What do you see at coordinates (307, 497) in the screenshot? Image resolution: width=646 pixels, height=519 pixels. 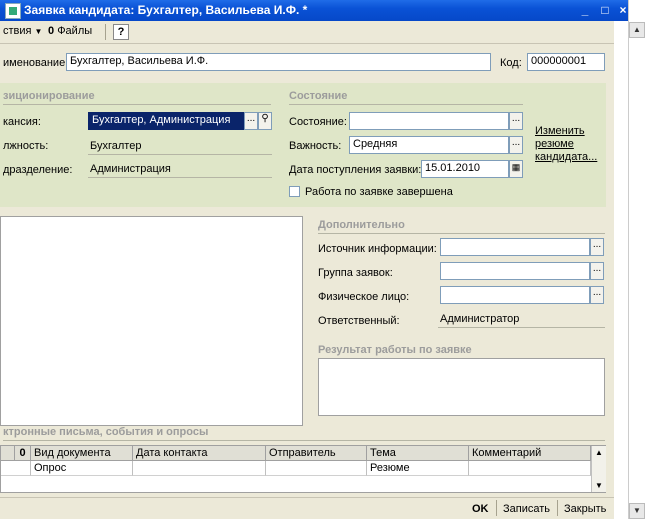 I see `footer-divider` at bounding box center [307, 497].